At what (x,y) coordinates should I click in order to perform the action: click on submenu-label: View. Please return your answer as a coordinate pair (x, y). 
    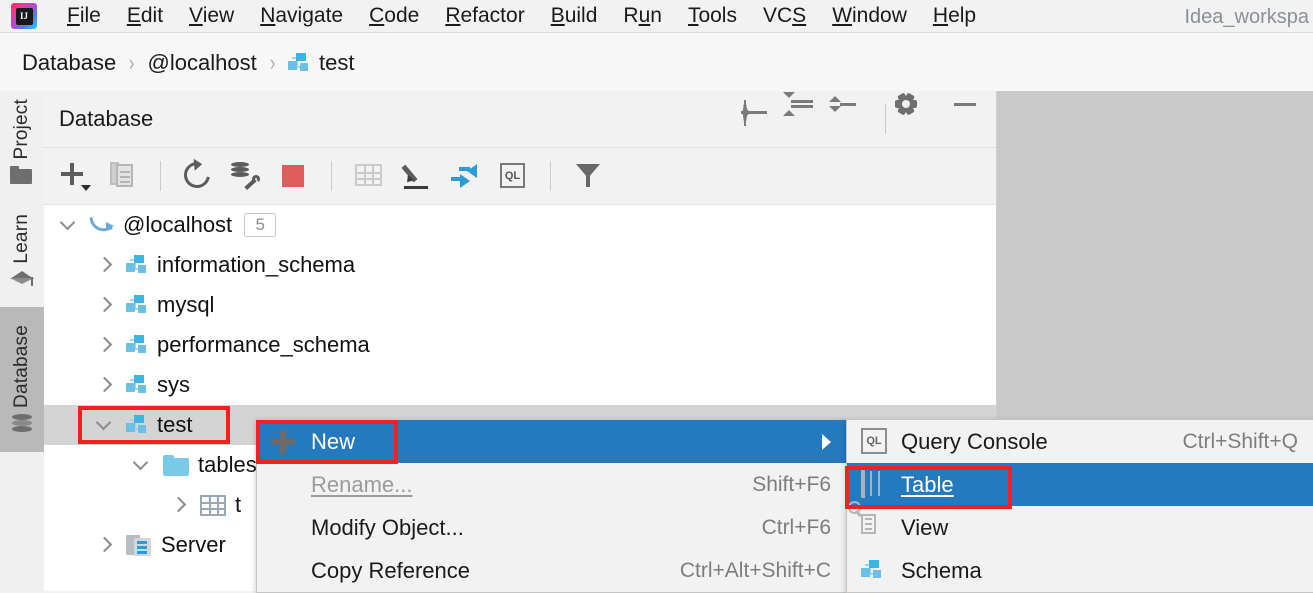
    Looking at the image, I should click on (925, 527).